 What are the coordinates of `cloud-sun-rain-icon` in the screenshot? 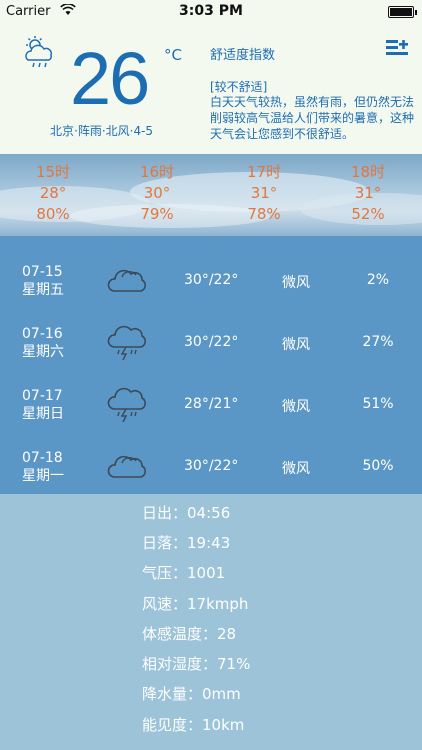 It's located at (40, 53).